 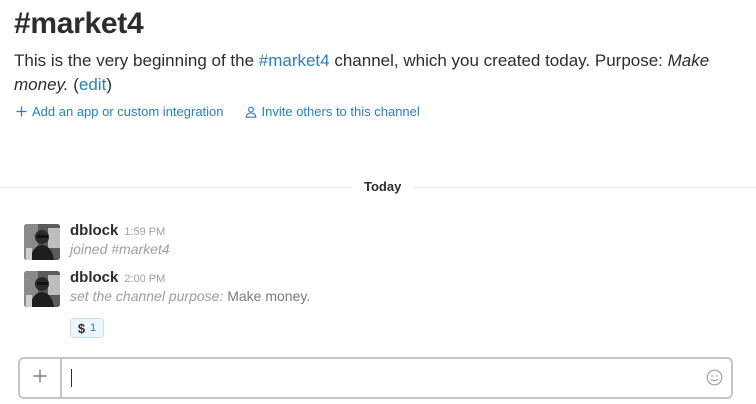 I want to click on message-timestamp: 2:00 PM, so click(x=144, y=279).